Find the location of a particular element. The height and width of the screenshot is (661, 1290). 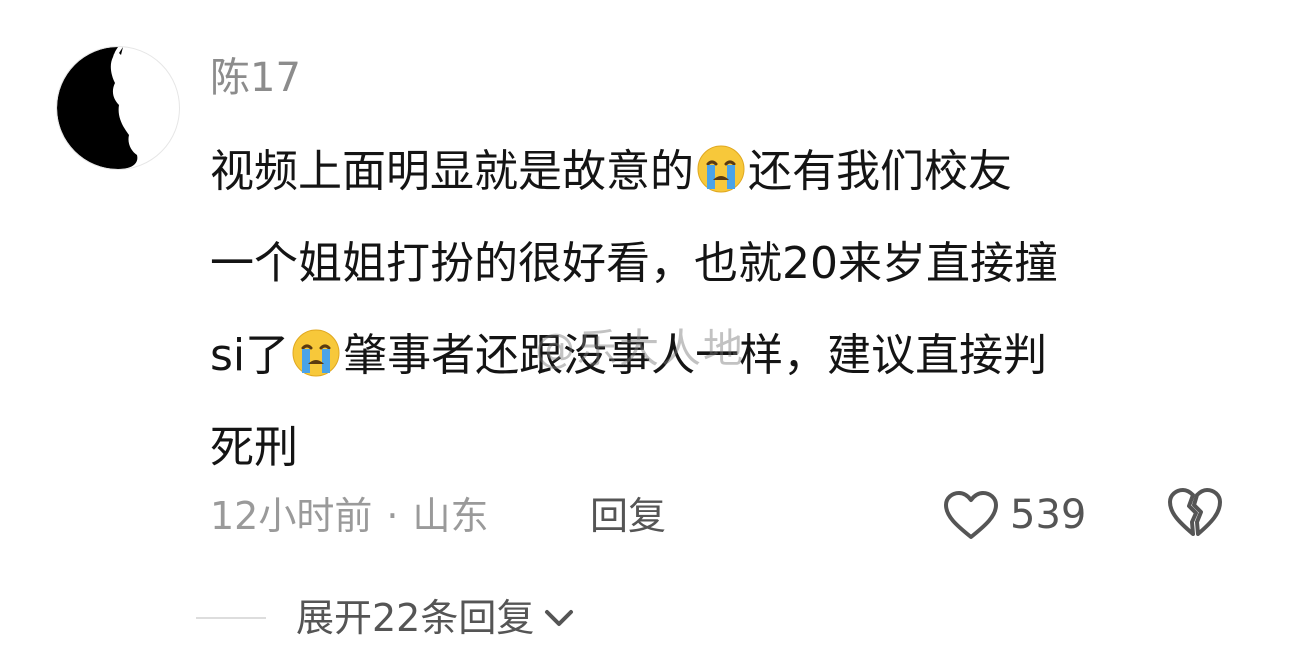

comment-line: 死刑 is located at coordinates (254, 447).